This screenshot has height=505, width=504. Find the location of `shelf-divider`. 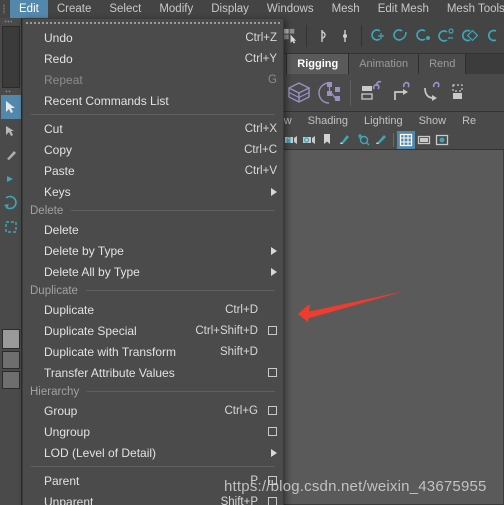

shelf-divider is located at coordinates (350, 92).